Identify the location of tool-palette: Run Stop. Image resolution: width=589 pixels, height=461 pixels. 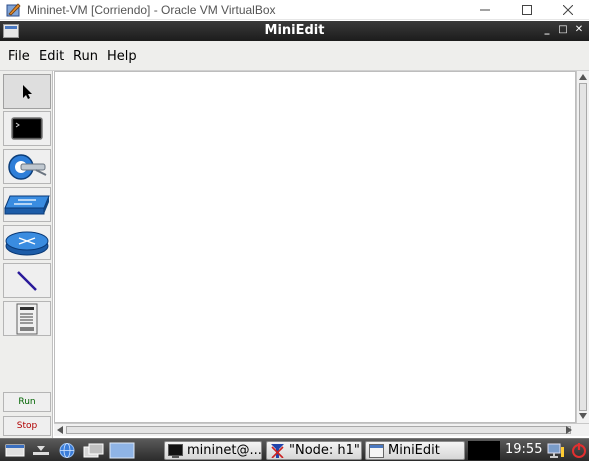
(26, 254).